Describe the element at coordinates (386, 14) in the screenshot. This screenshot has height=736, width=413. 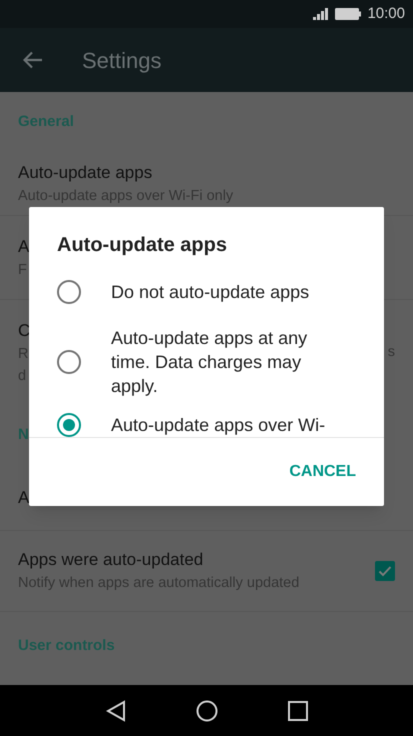
I see `status-time: 10:00` at that location.